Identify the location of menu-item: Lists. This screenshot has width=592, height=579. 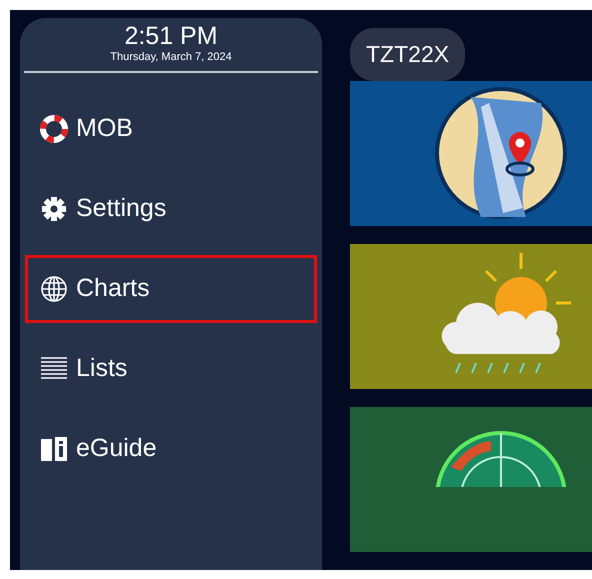
(171, 369).